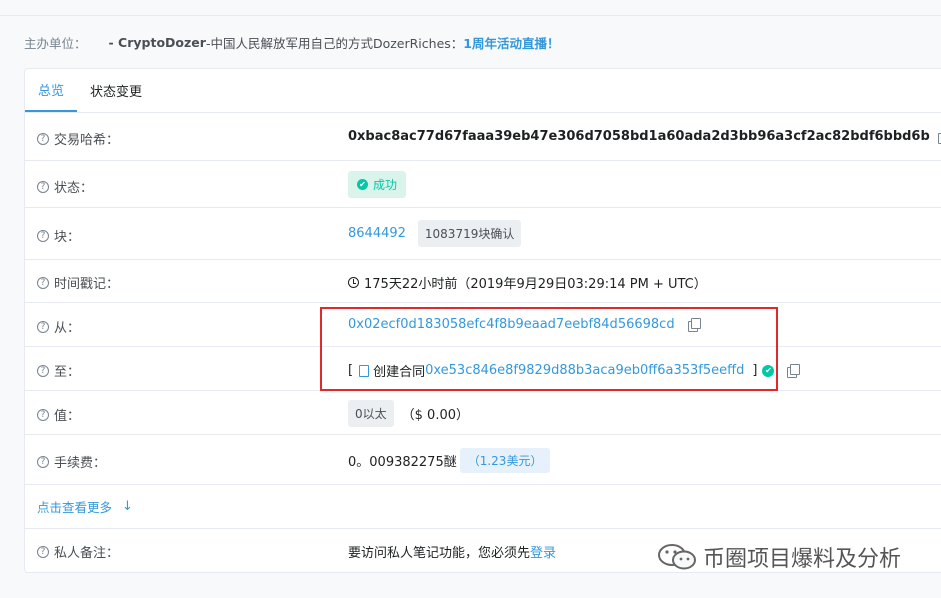  I want to click on row-value: 要访问私人笔记功能，您必须先 登录, so click(452, 551).